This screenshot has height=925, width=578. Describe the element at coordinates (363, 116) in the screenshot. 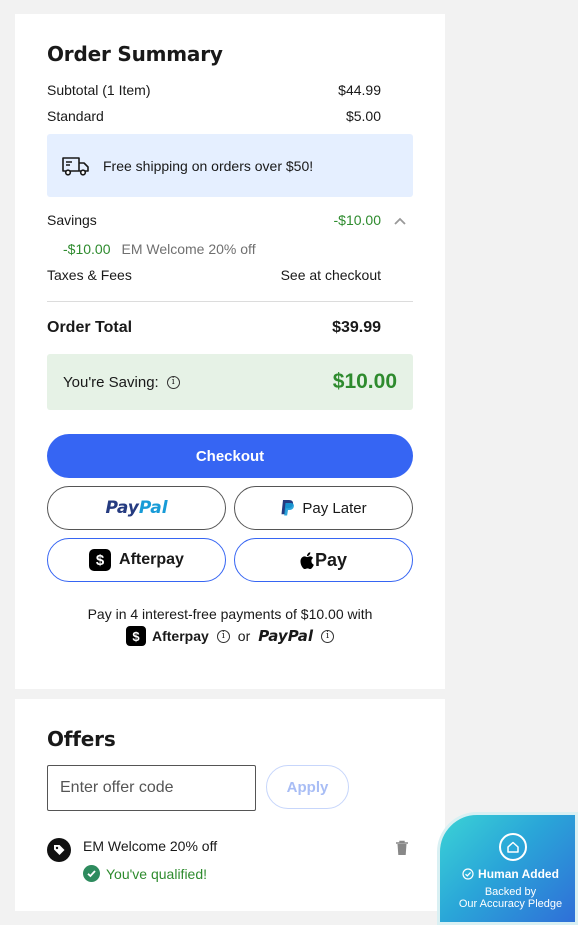

I see `shipping-value: $5.00` at that location.